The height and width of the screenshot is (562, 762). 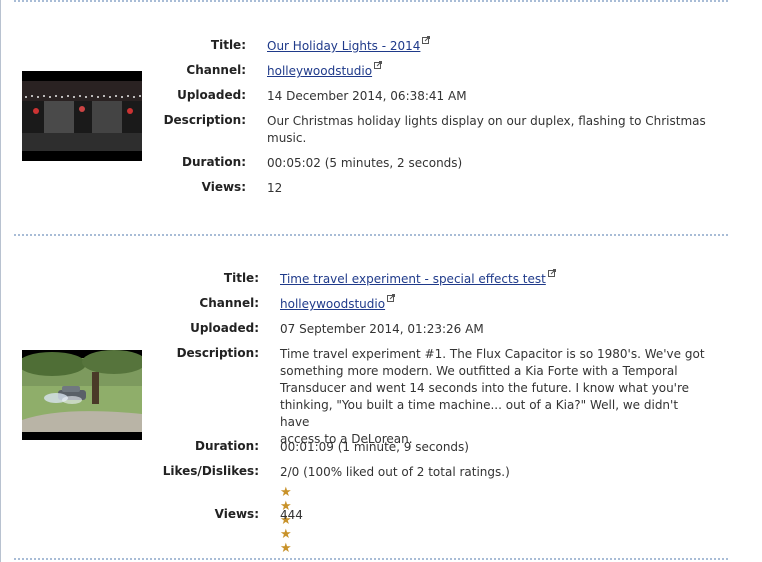 I want to click on video-title-link: Our Holiday Lights - 2014, so click(x=343, y=46).